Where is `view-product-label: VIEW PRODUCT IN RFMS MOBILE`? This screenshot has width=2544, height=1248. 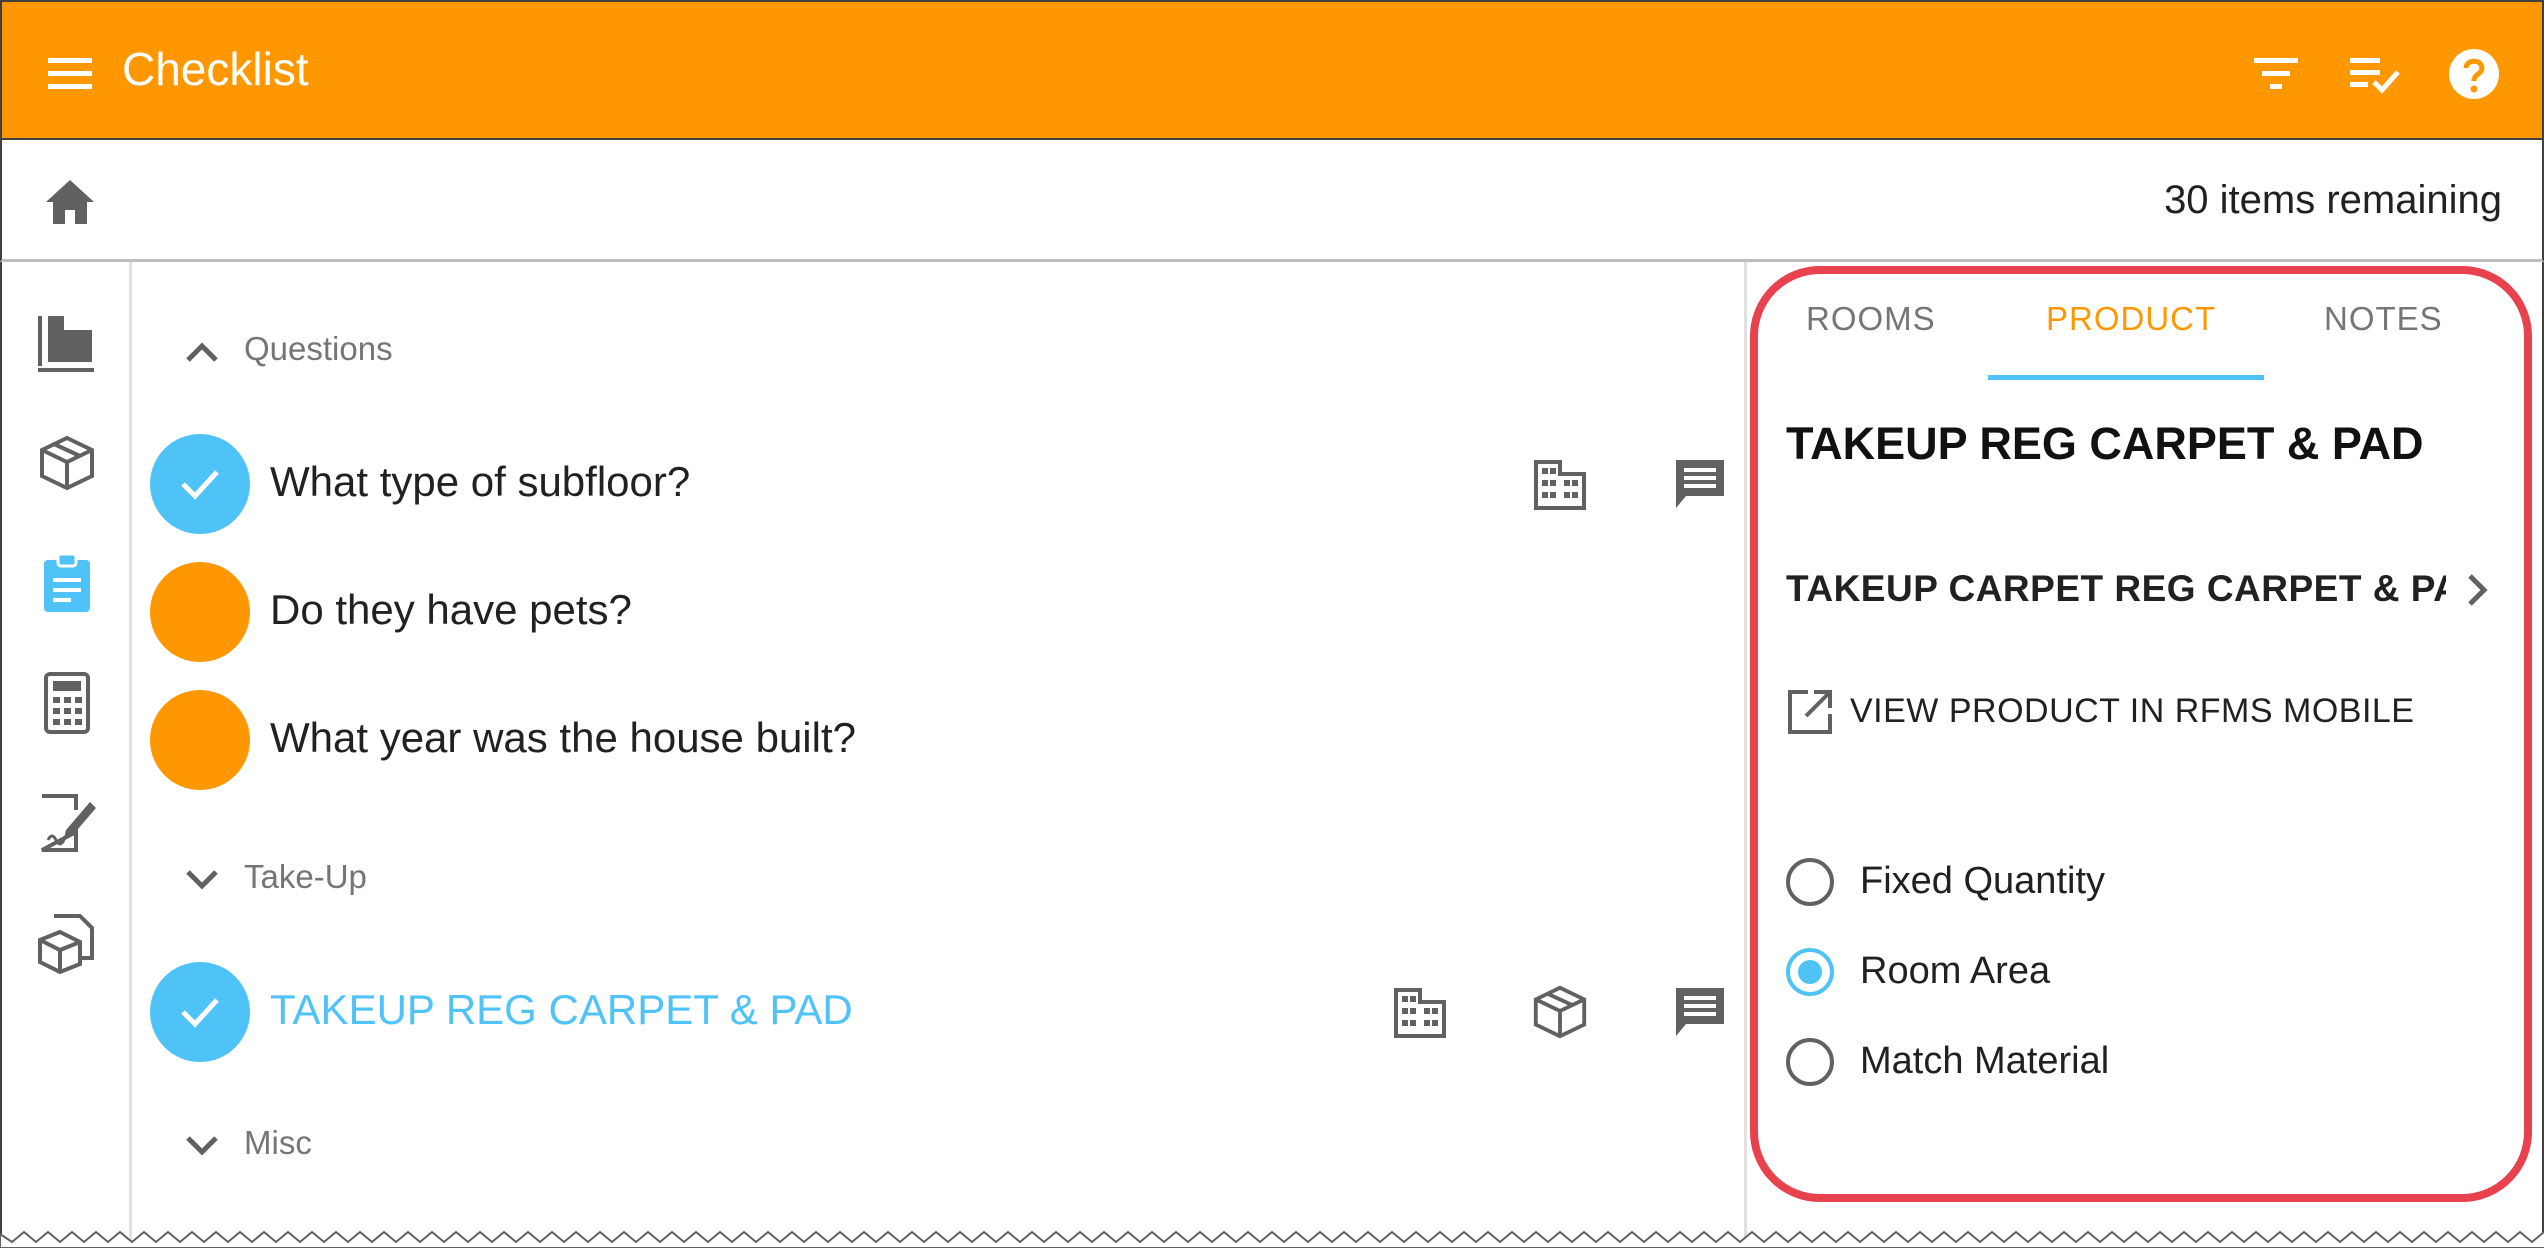 view-product-label: VIEW PRODUCT IN RFMS MOBILE is located at coordinates (2132, 711).